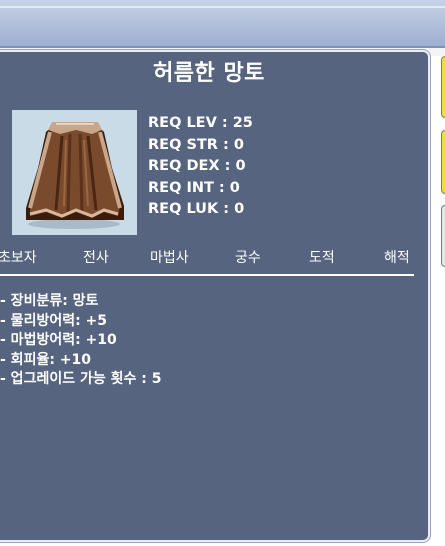 The height and width of the screenshot is (546, 445). I want to click on req-luk: REQ LUK : 0, so click(196, 209).